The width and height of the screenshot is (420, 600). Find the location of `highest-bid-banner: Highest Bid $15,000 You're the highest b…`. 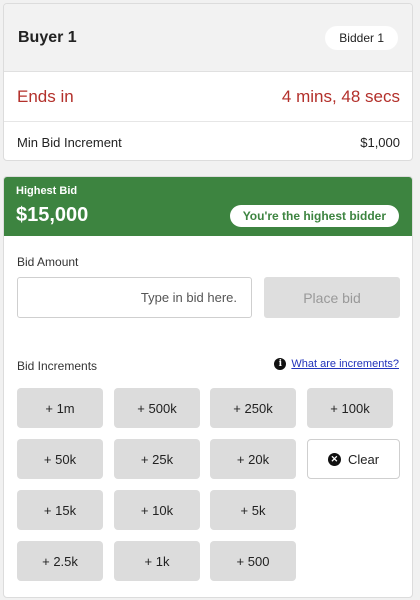

highest-bid-banner: Highest Bid $15,000 You're the highest b… is located at coordinates (208, 206).